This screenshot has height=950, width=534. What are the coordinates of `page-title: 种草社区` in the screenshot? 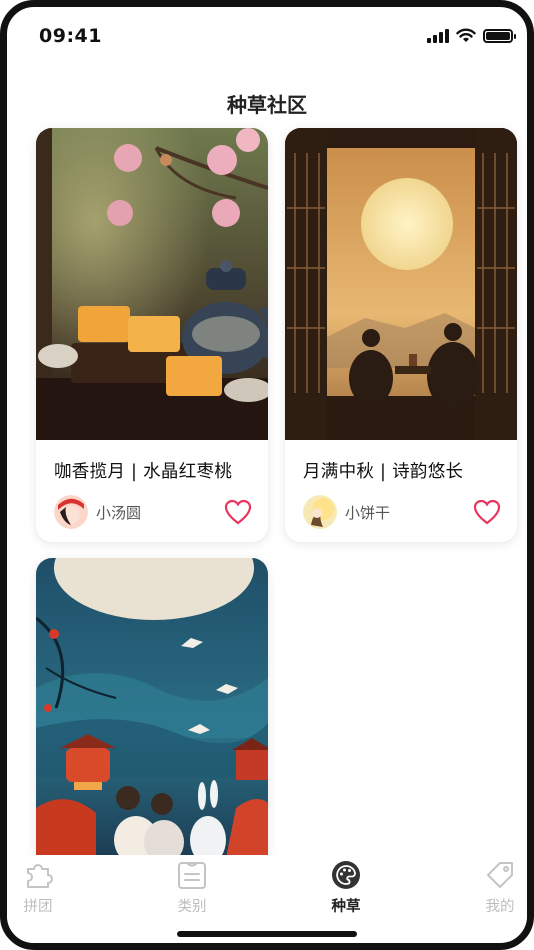 It's located at (267, 105).